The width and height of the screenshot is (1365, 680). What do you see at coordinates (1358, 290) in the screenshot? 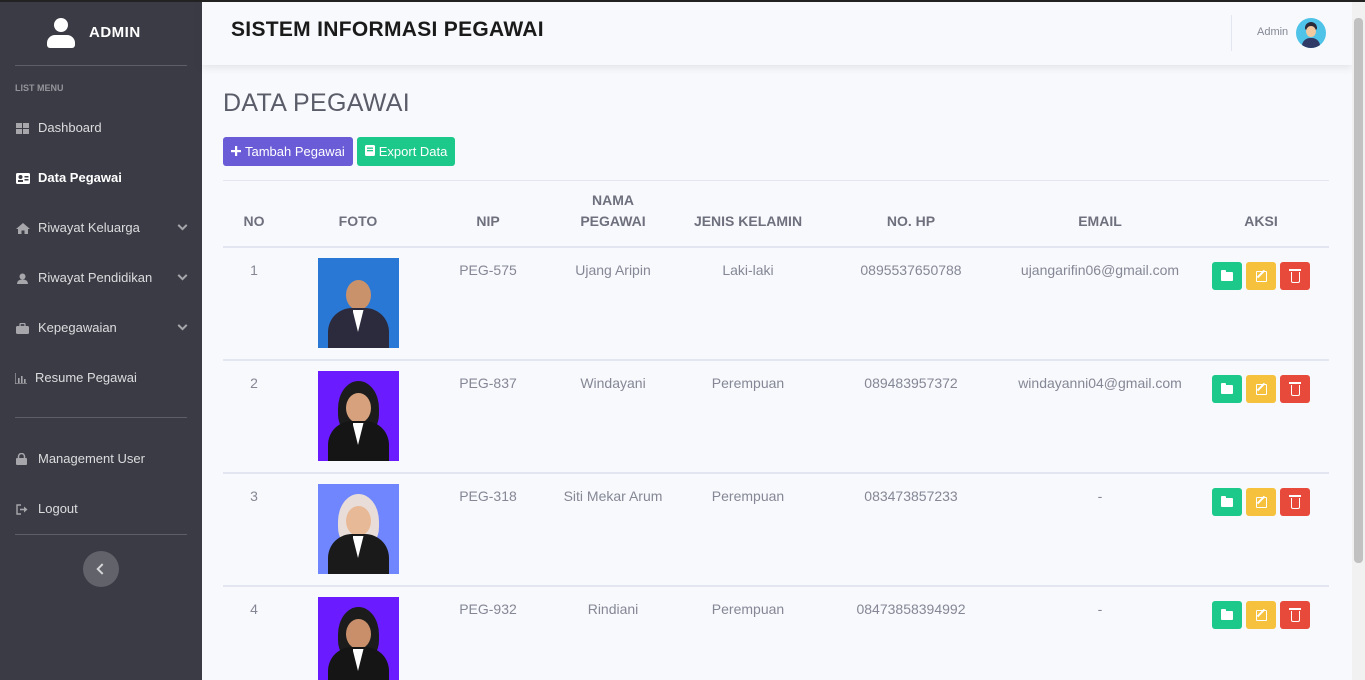
I see `scrollbar-thumb` at bounding box center [1358, 290].